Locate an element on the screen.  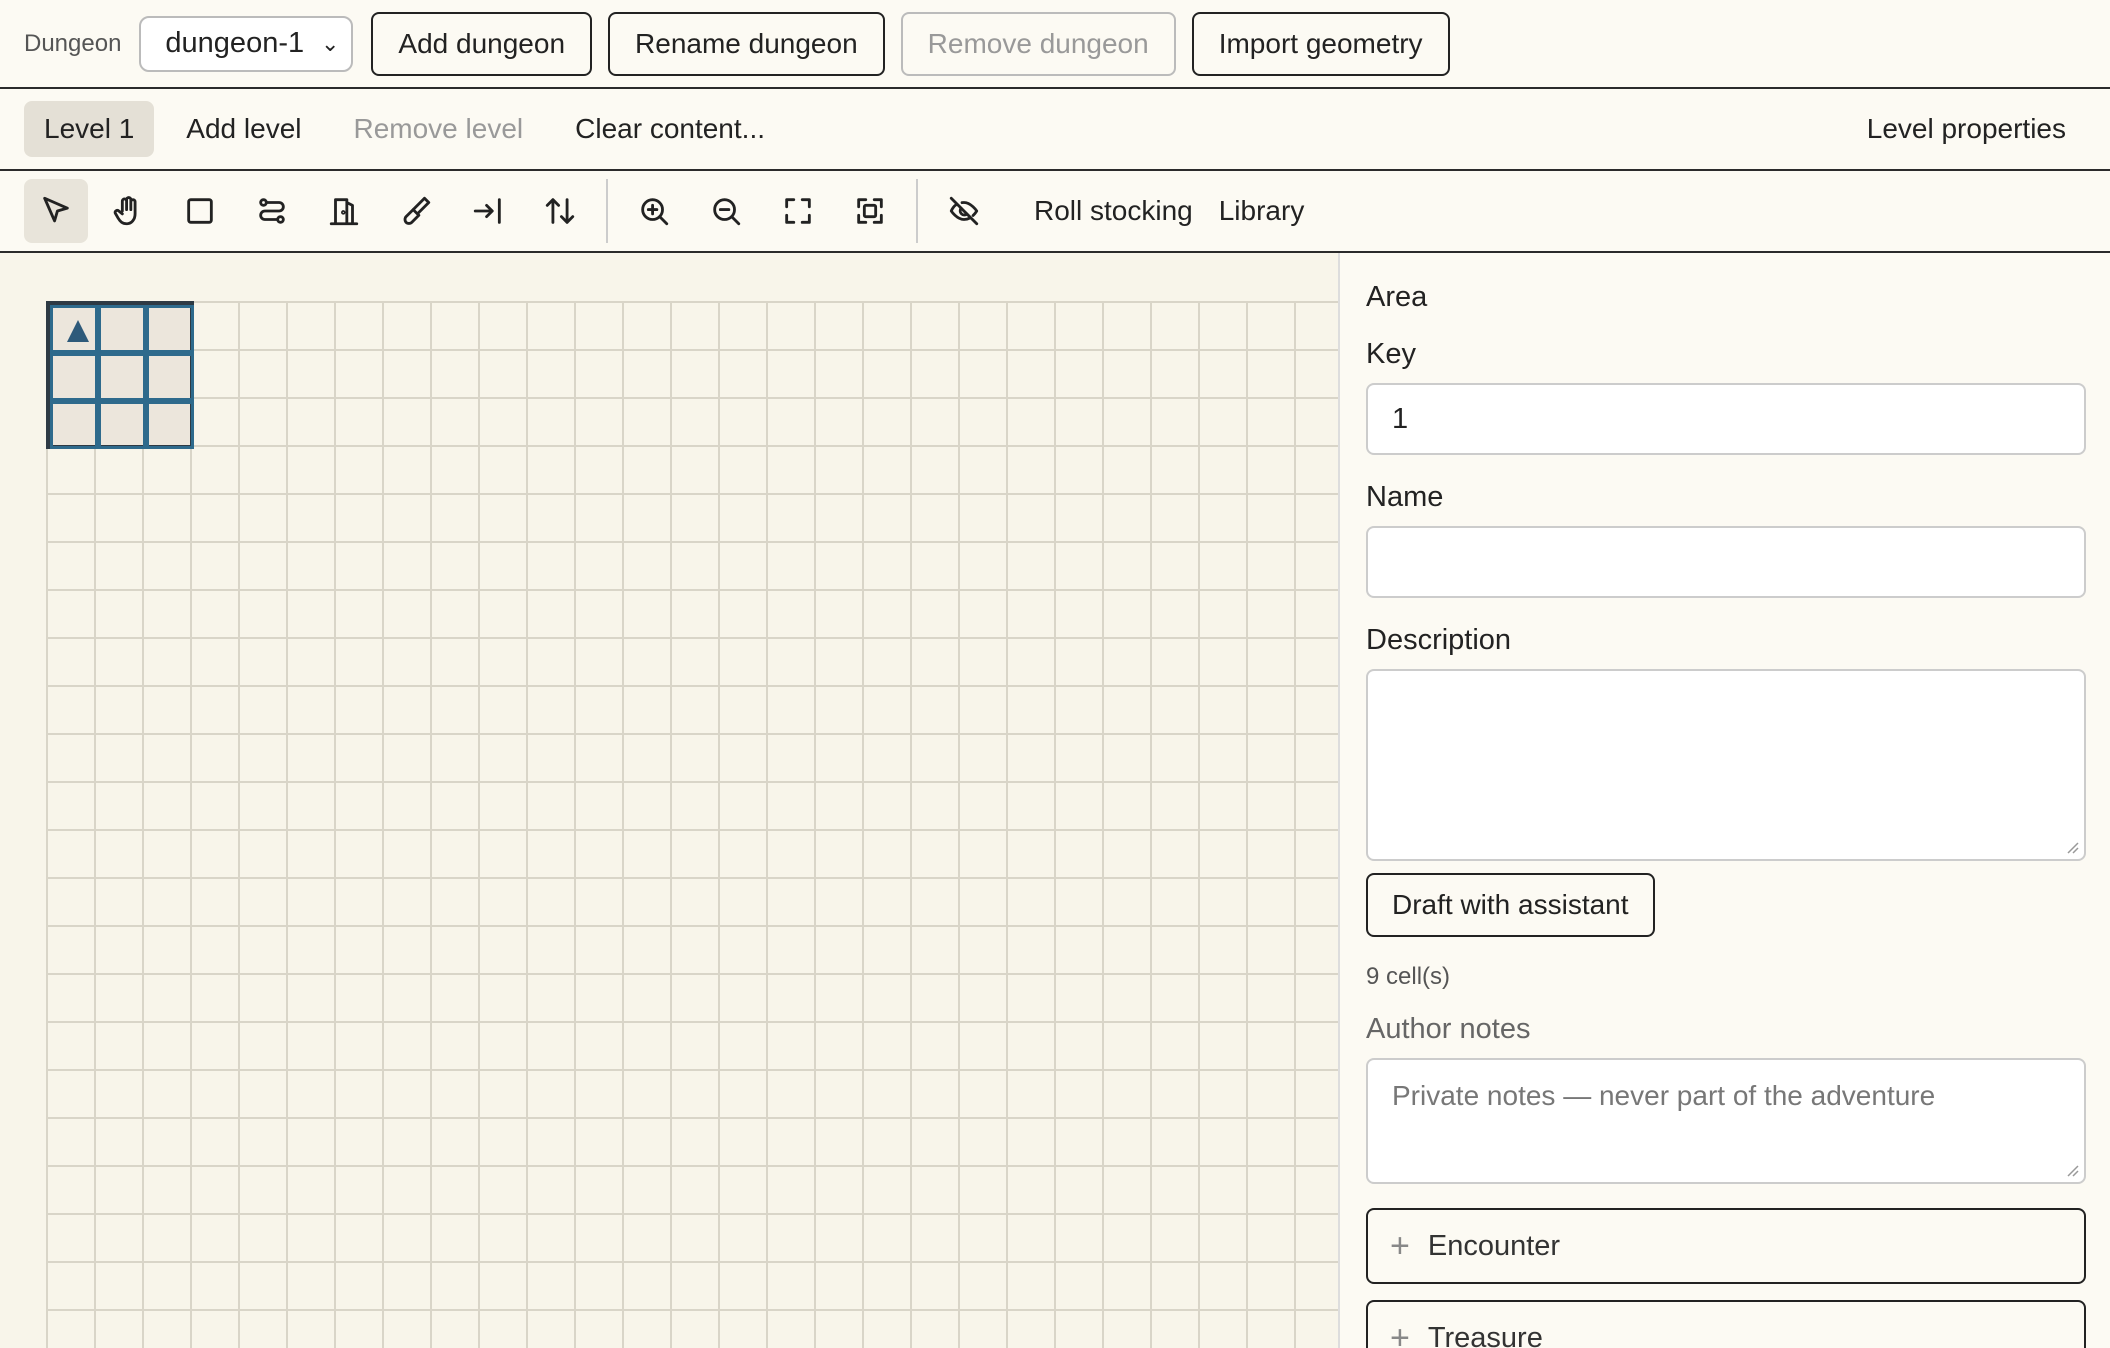
pan-tool-button is located at coordinates (128, 211).